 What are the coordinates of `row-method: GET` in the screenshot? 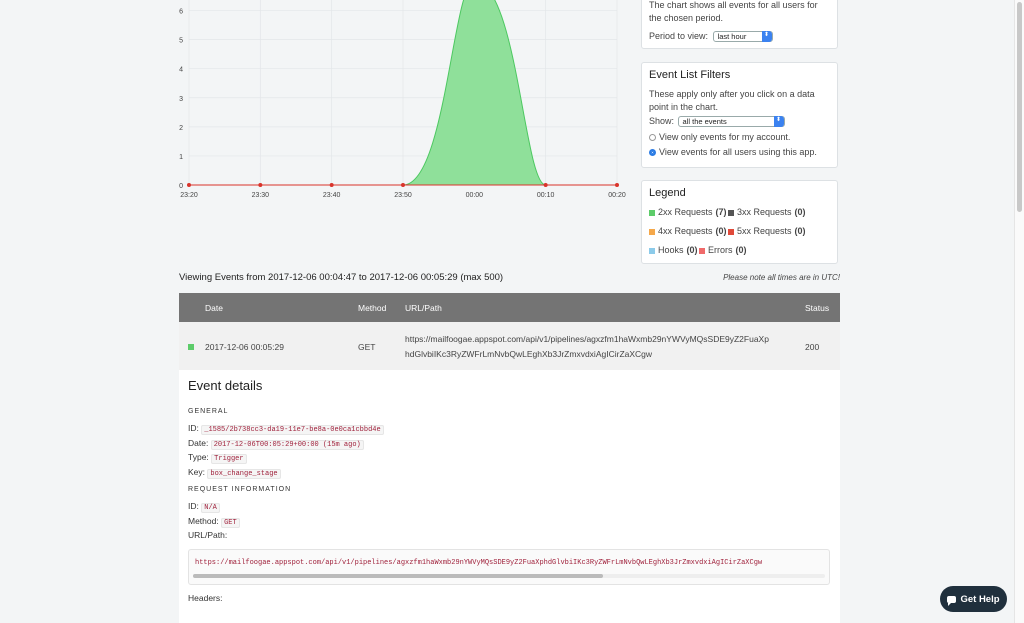 It's located at (367, 347).